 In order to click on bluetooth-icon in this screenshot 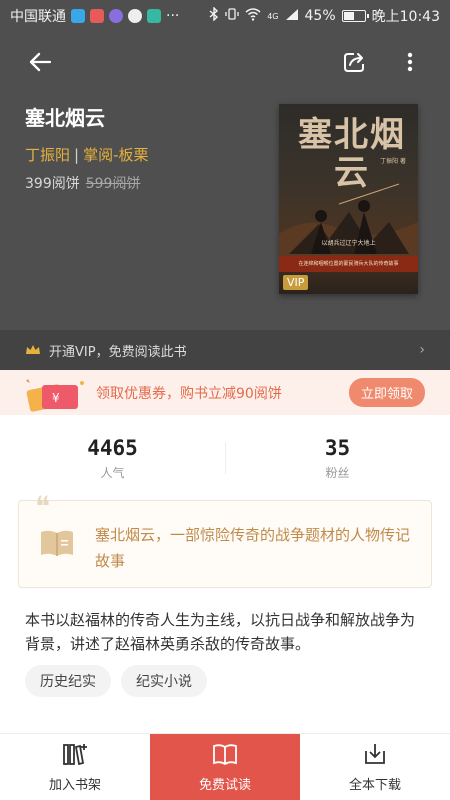, I will do `click(214, 15)`.